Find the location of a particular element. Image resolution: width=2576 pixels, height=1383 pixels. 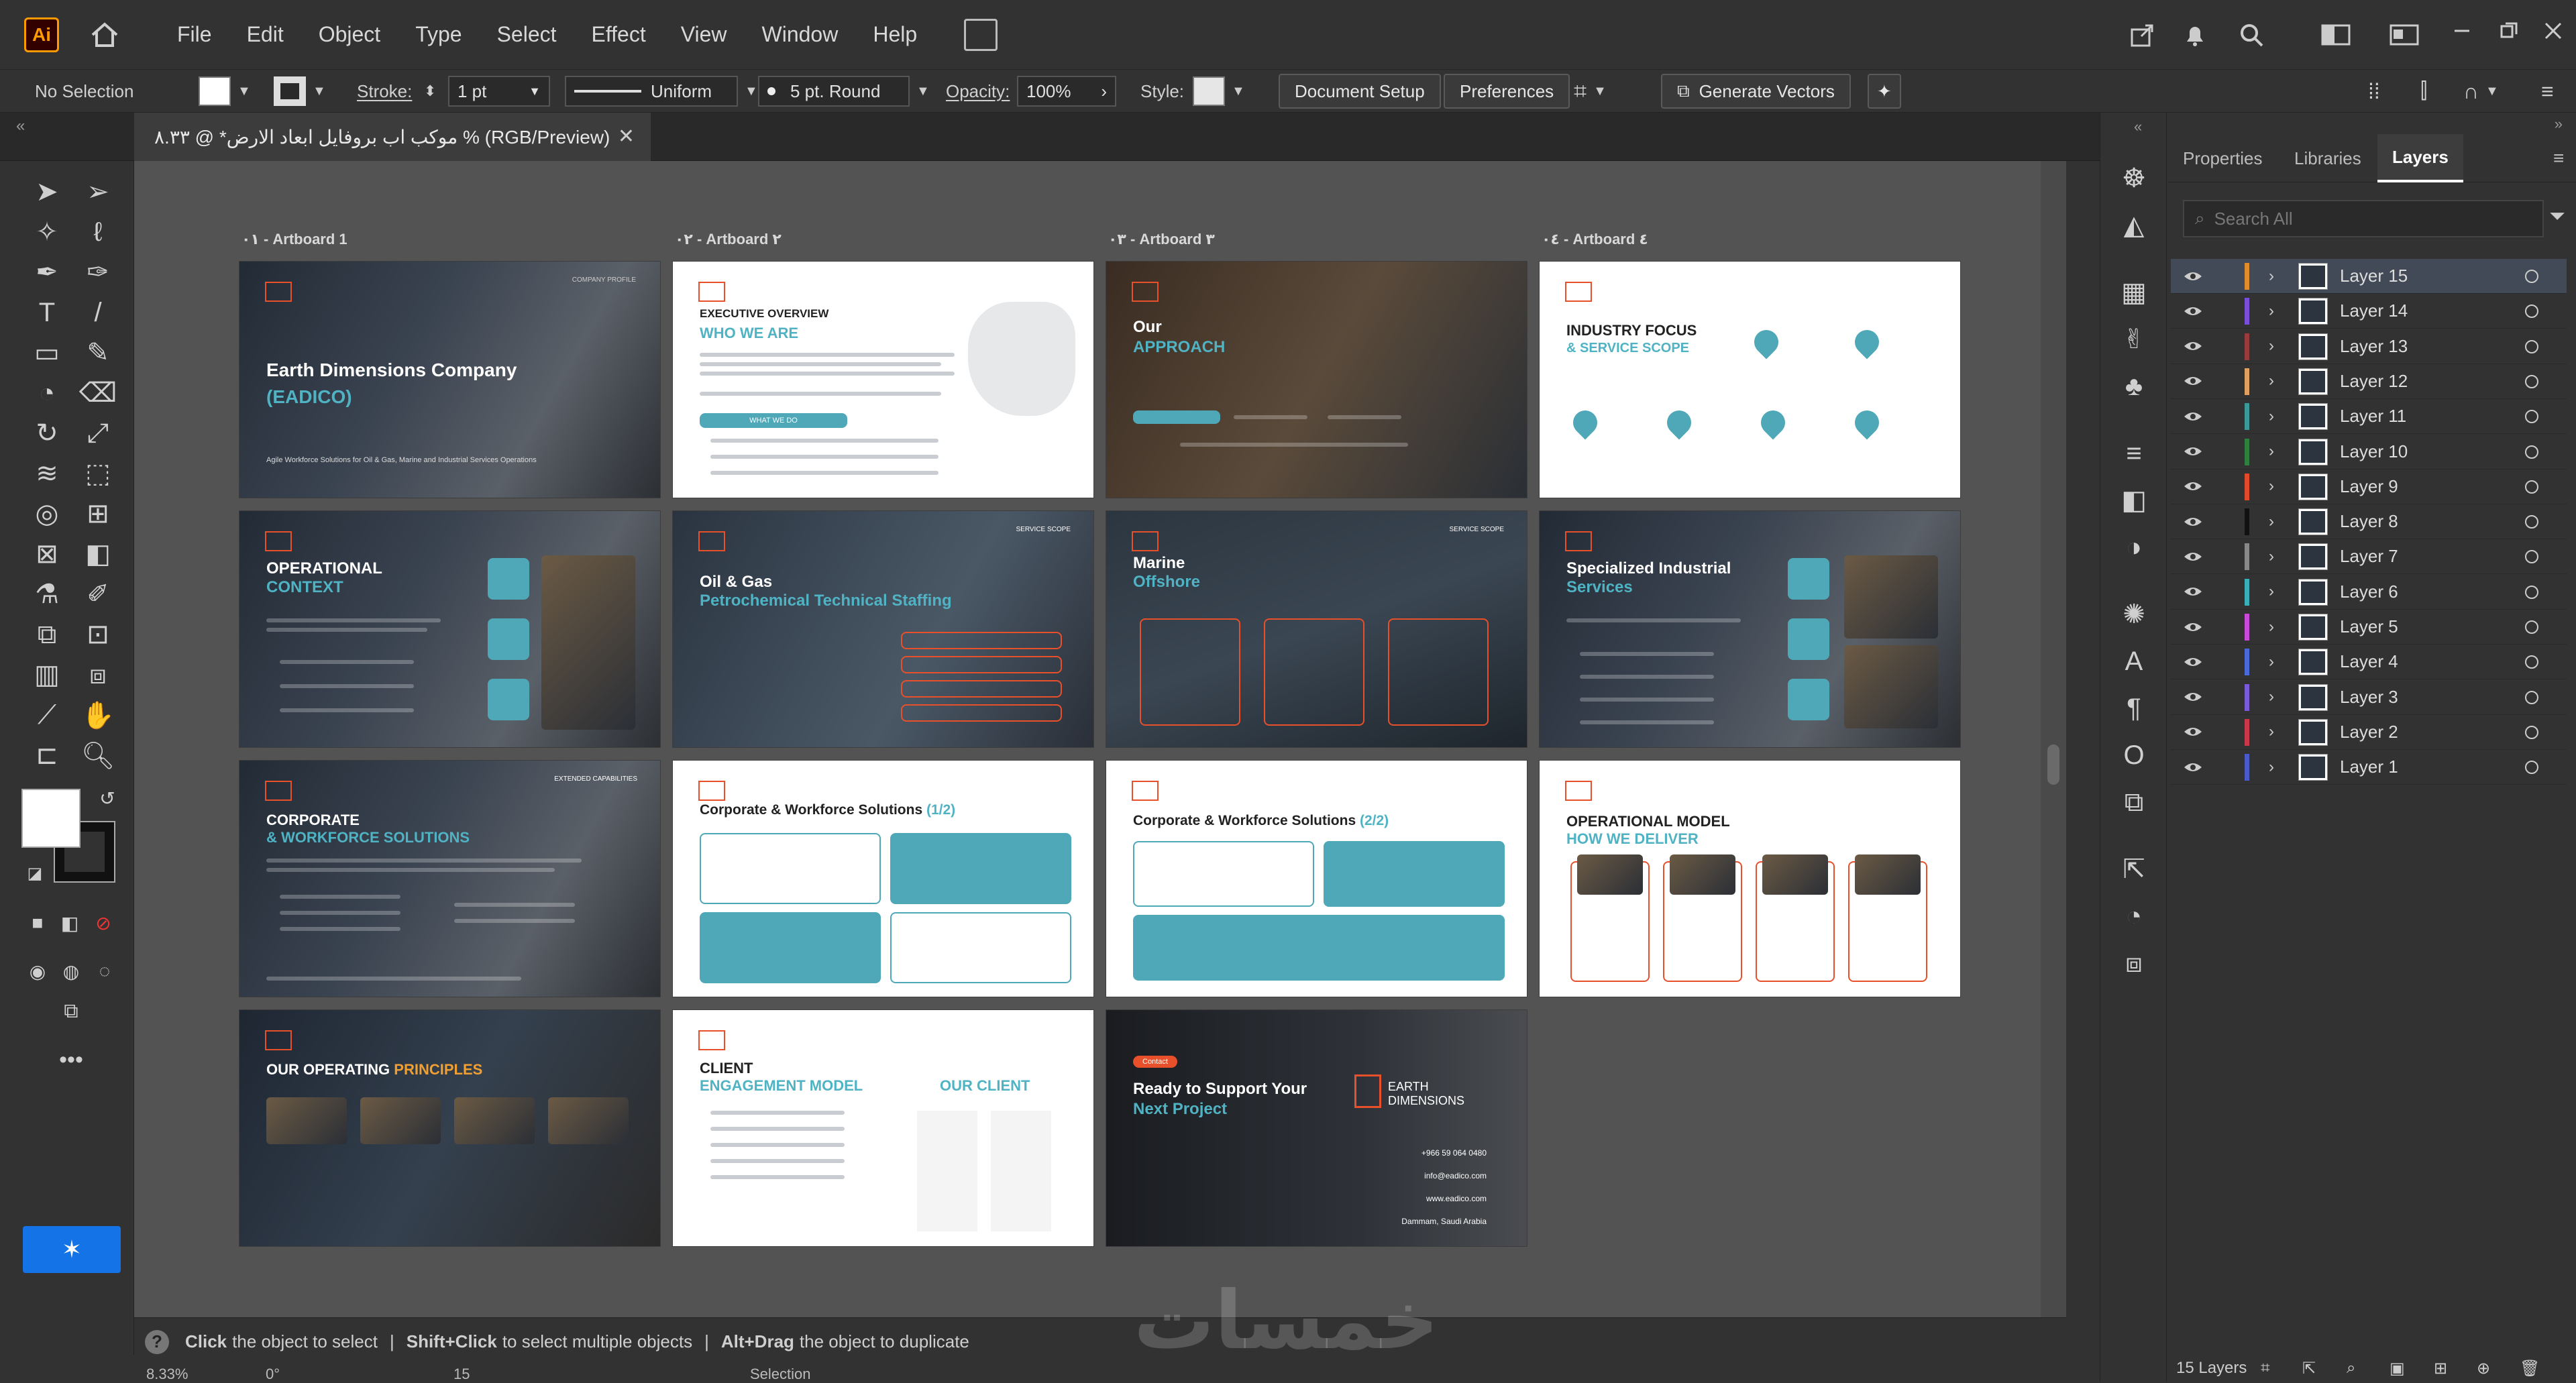

eraser-tool-icon: ⌫ is located at coordinates (98, 393).